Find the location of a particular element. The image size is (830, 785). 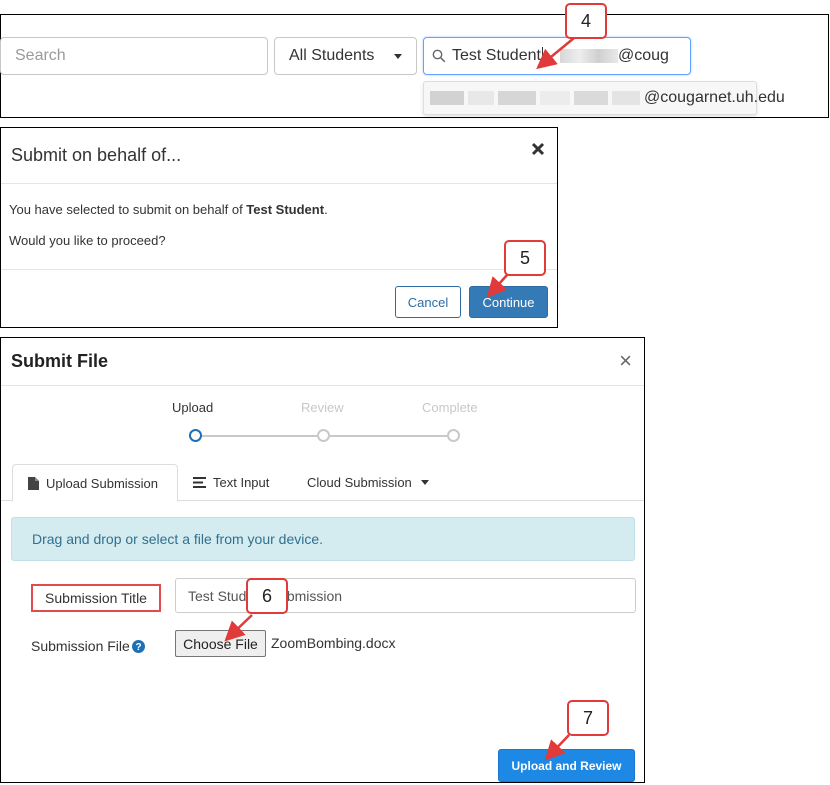

step-review-indicator is located at coordinates (323, 435).